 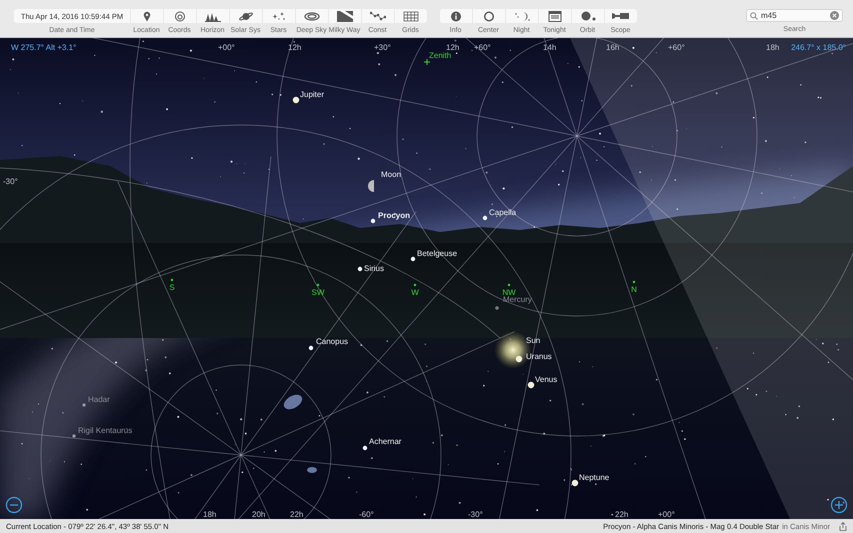 I want to click on grid-icon, so click(x=410, y=16).